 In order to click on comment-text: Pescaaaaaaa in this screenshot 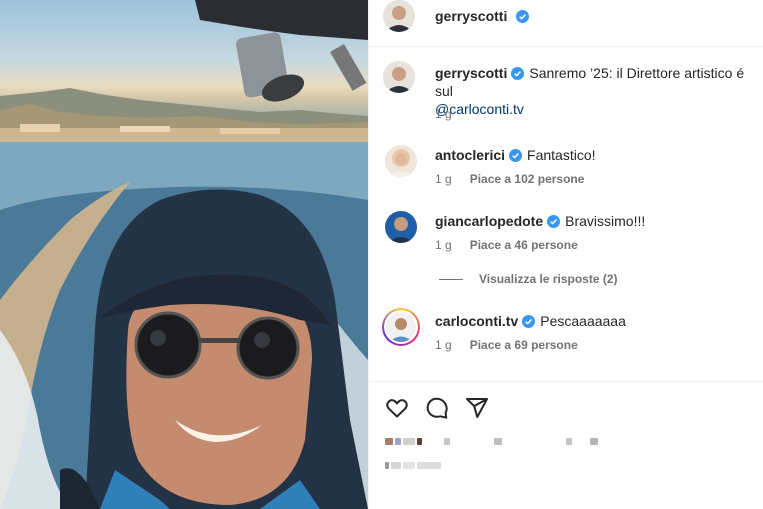, I will do `click(583, 321)`.